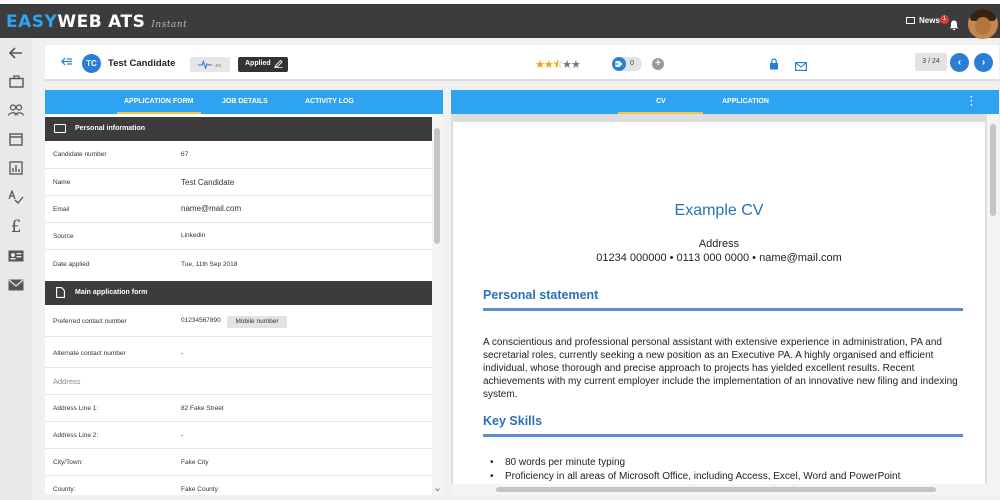 This screenshot has width=1000, height=500. I want to click on cv-section-heading: Personal statement, so click(541, 295).